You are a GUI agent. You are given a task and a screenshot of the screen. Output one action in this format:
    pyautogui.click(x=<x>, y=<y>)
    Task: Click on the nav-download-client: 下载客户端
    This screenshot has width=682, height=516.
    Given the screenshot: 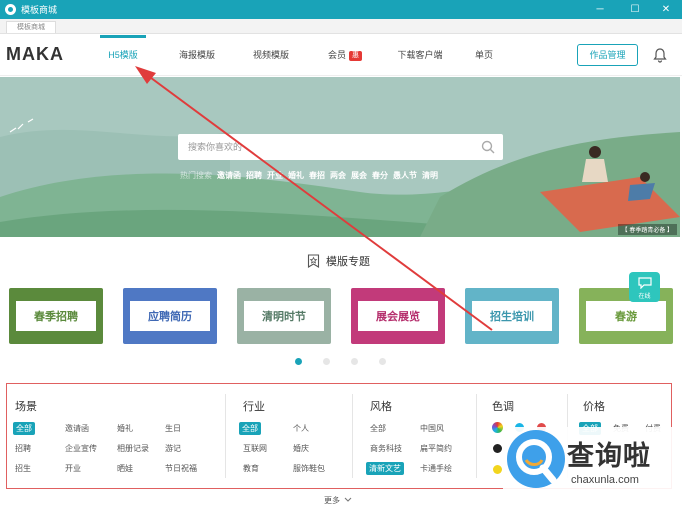 What is the action you would take?
    pyautogui.click(x=420, y=55)
    